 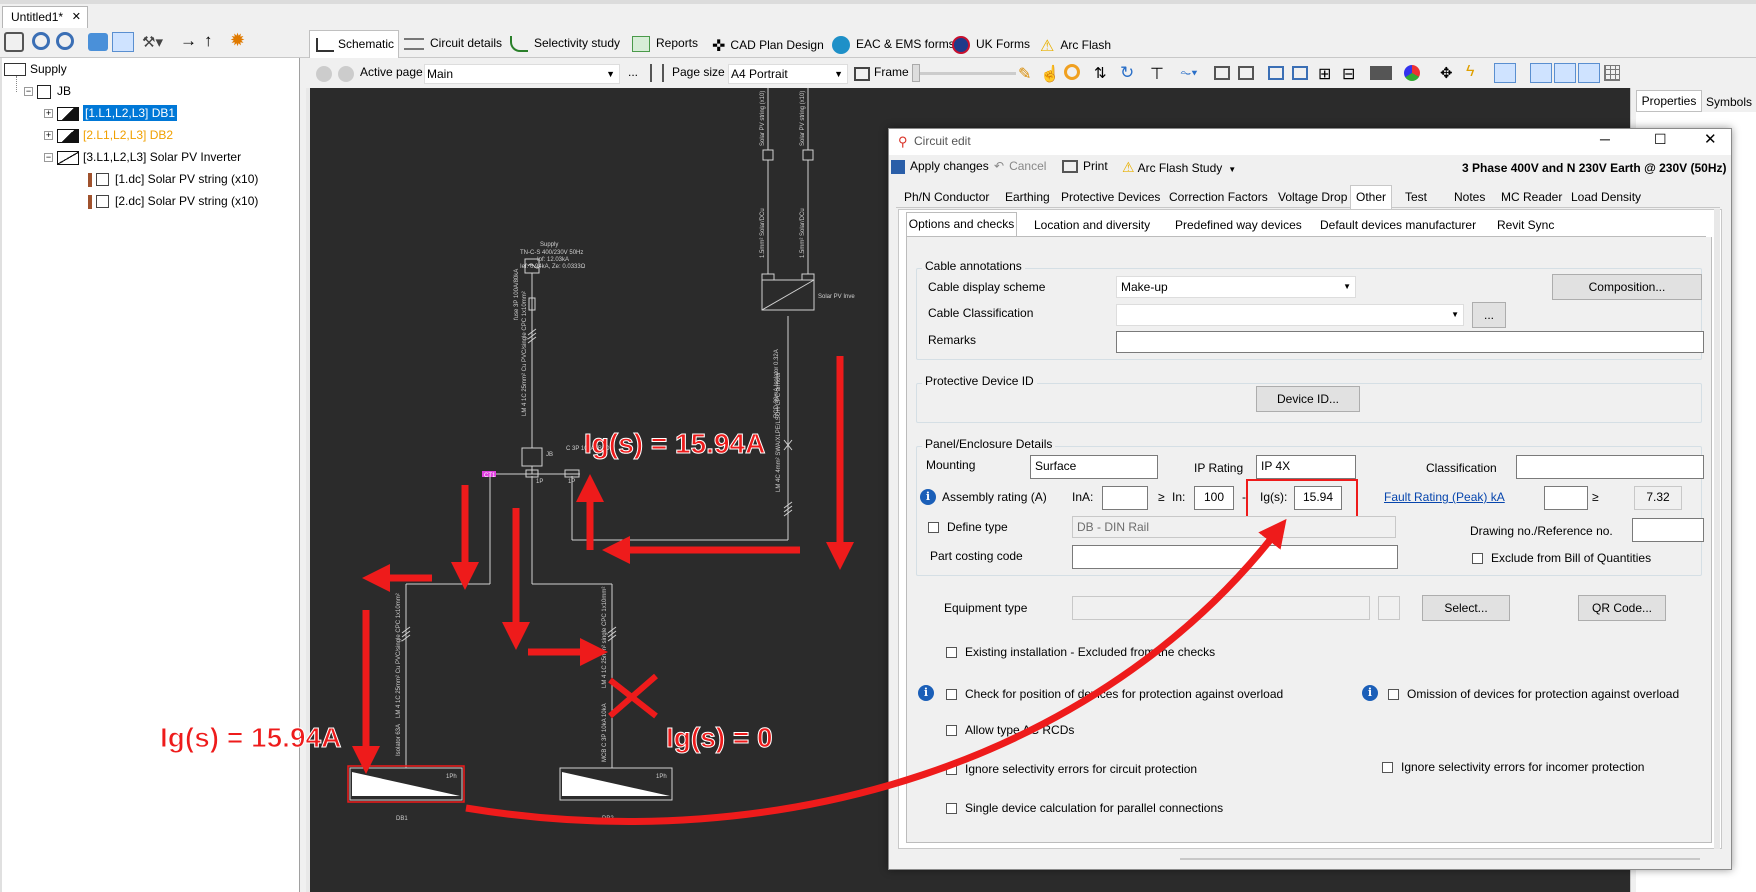 What do you see at coordinates (674, 444) in the screenshot?
I see `annotation-ig-top: Ig(s) = 15.94A` at bounding box center [674, 444].